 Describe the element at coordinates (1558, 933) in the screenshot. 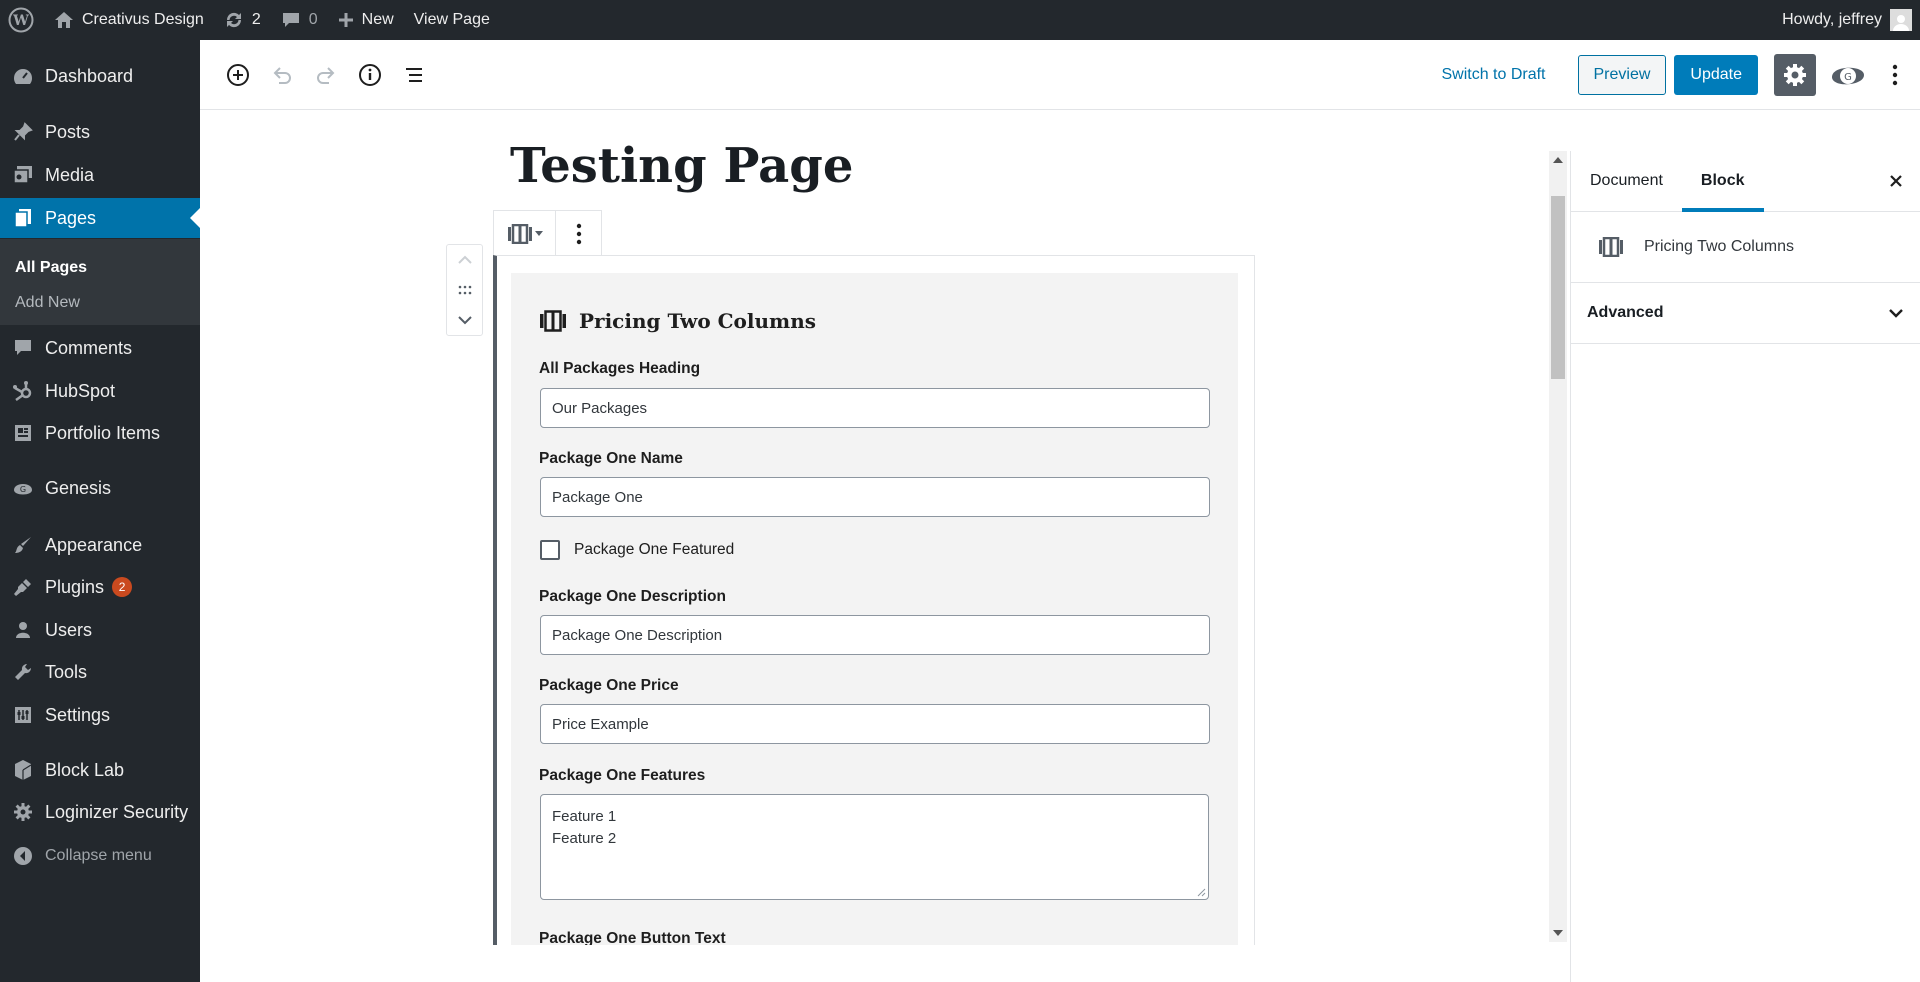

I see `scroll-down-arrow-icon` at that location.